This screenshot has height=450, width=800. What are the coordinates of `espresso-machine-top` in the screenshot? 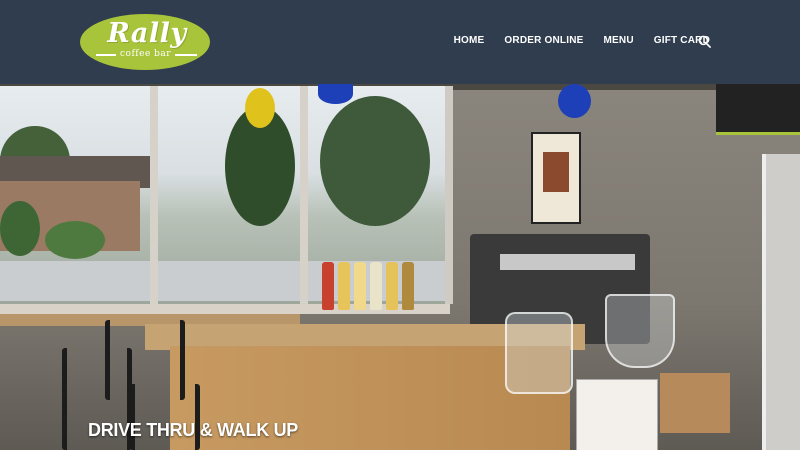 It's located at (567, 262).